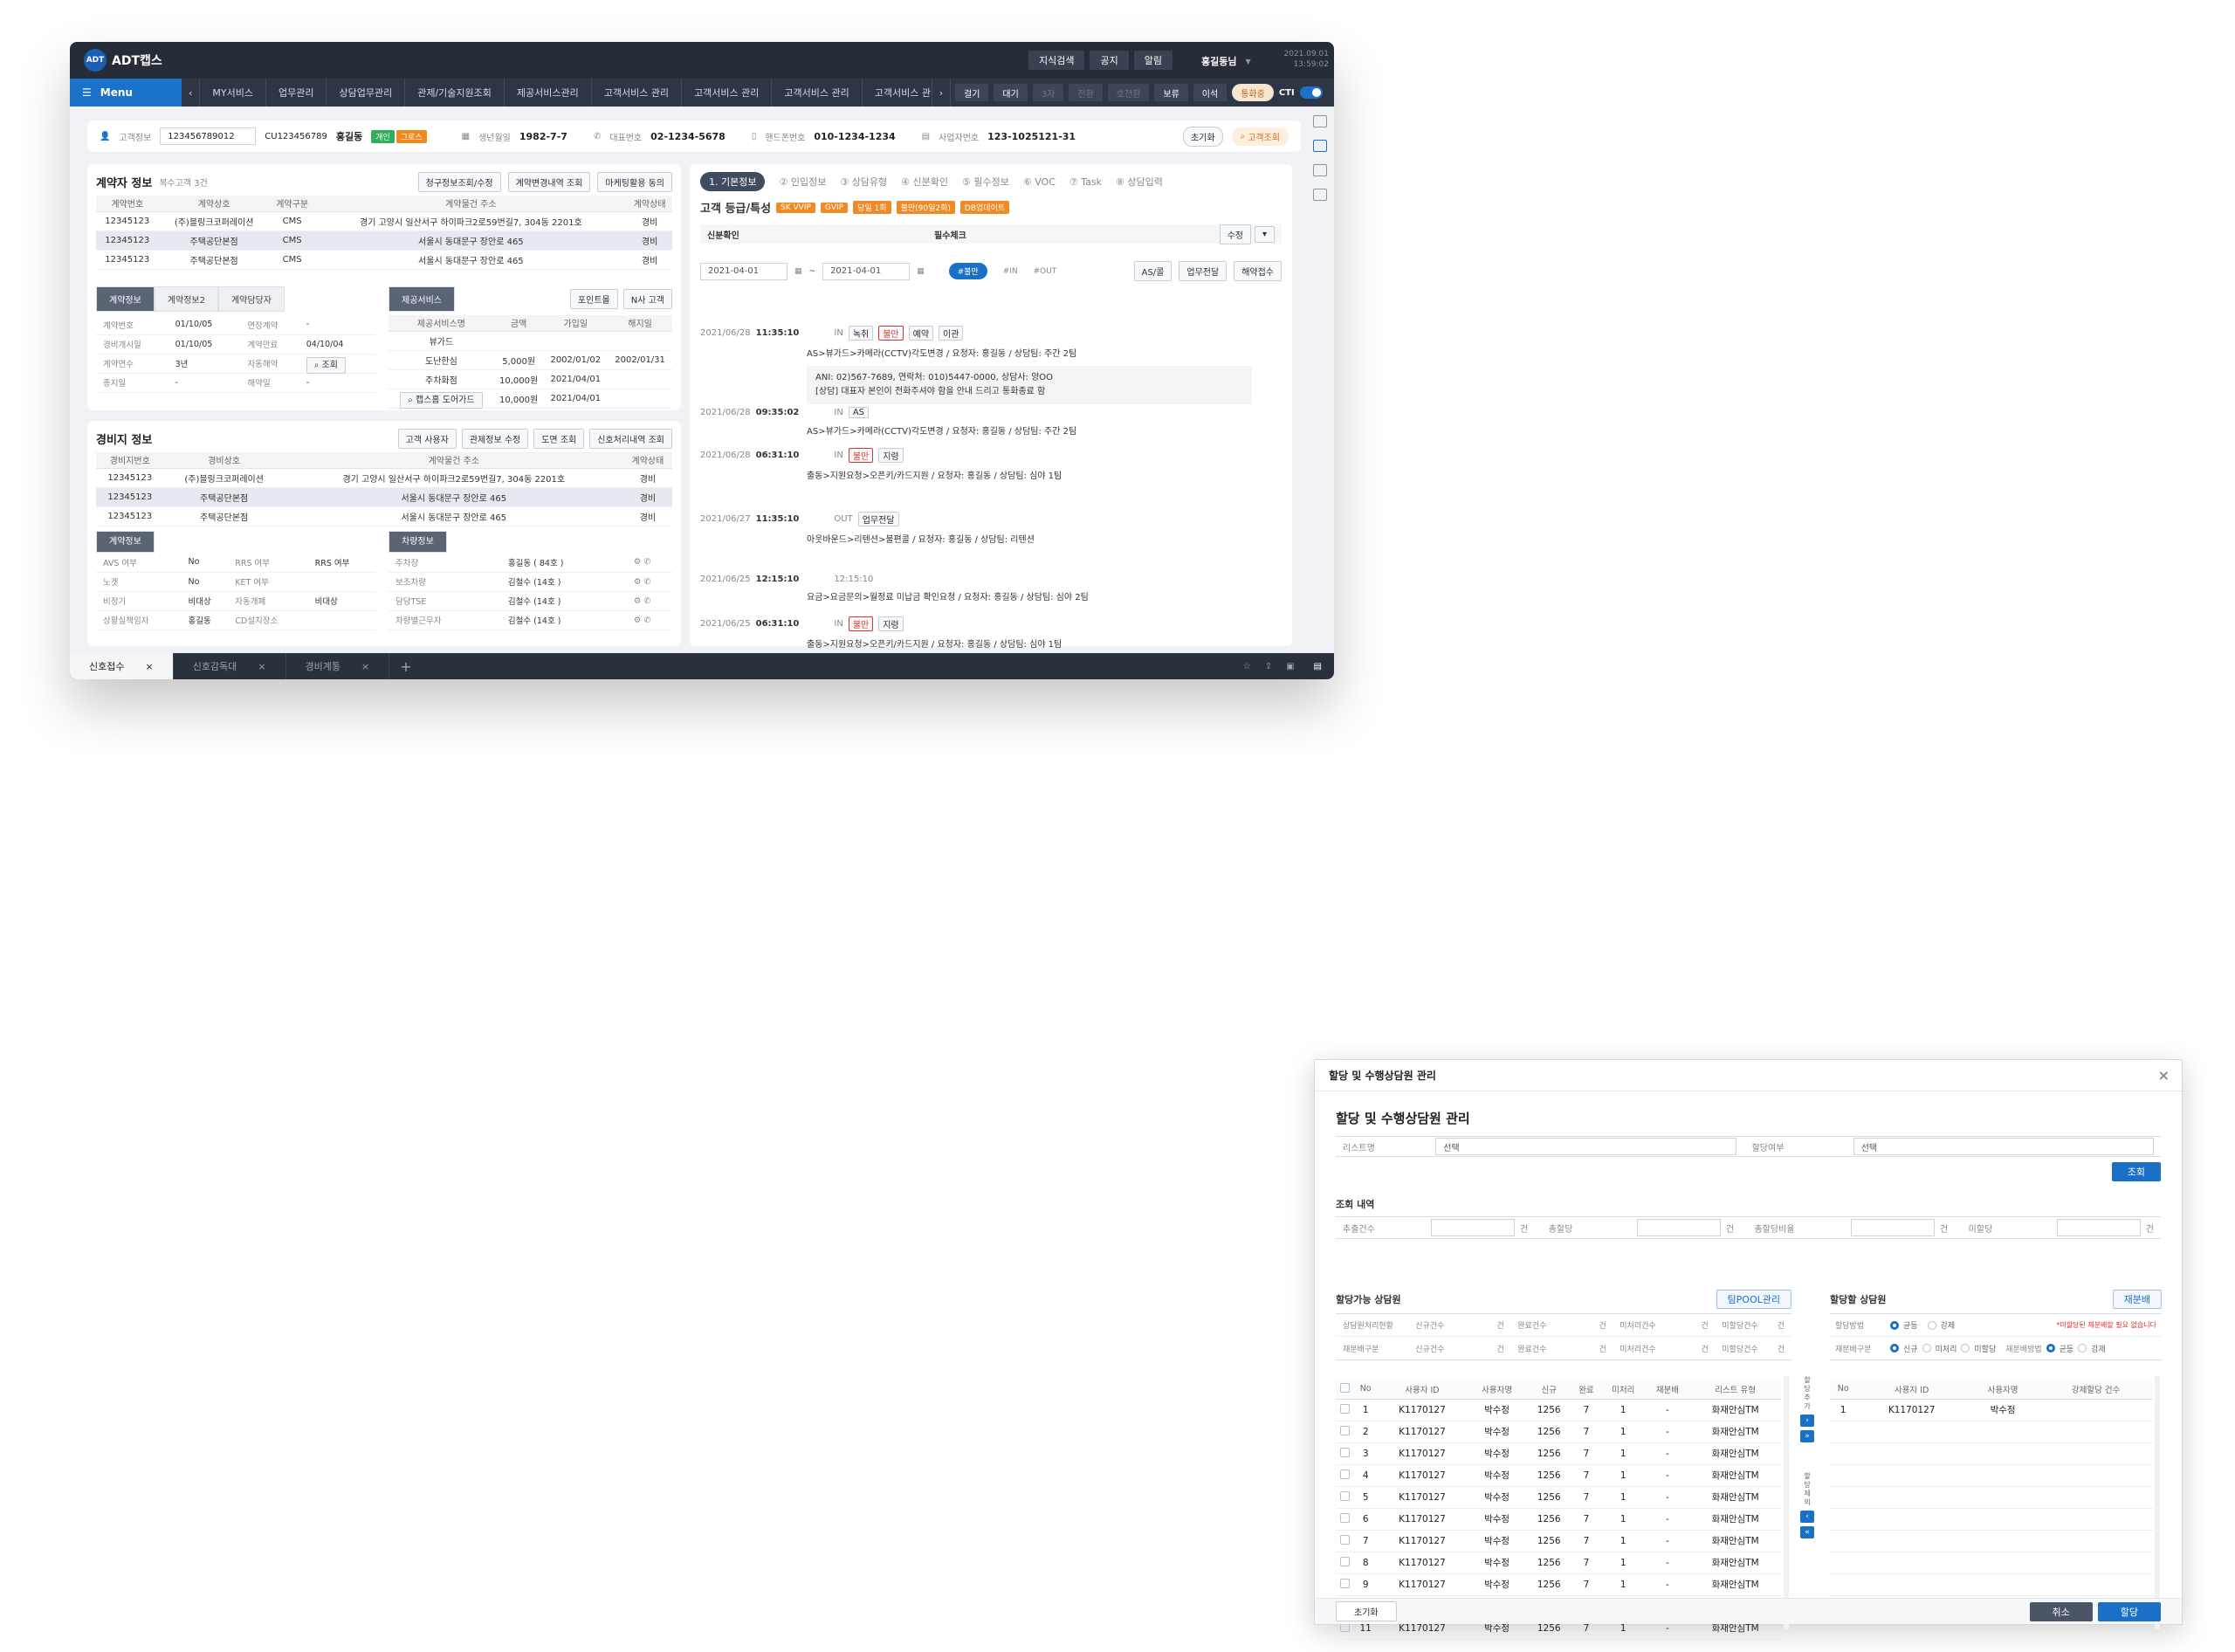  What do you see at coordinates (441, 400) in the screenshot?
I see `door-guard-button: ⌕ 캡스홈 도어가드` at bounding box center [441, 400].